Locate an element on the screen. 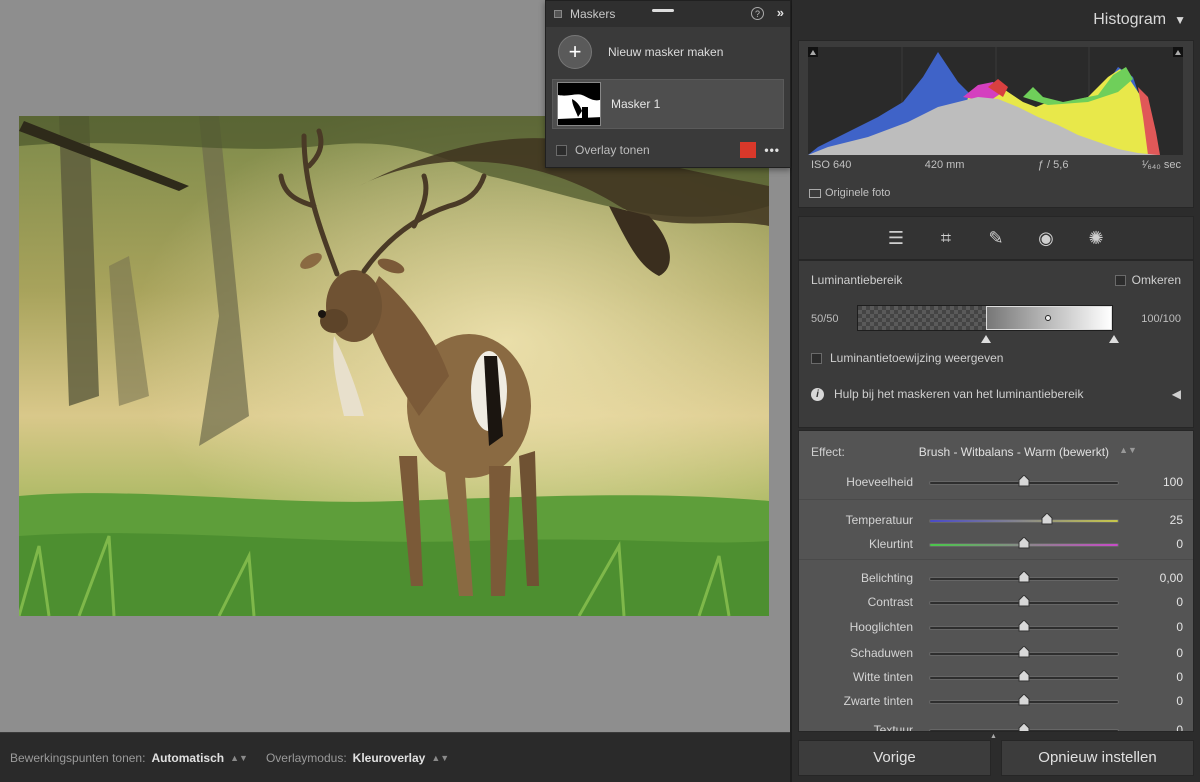 This screenshot has width=1200, height=782. panel-resize-arrow-icon: ▲ is located at coordinates (993, 736).